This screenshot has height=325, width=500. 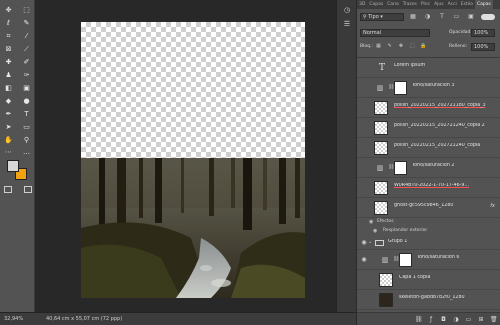 What do you see at coordinates (8, 189) in the screenshot?
I see `quick-mask-icon` at bounding box center [8, 189].